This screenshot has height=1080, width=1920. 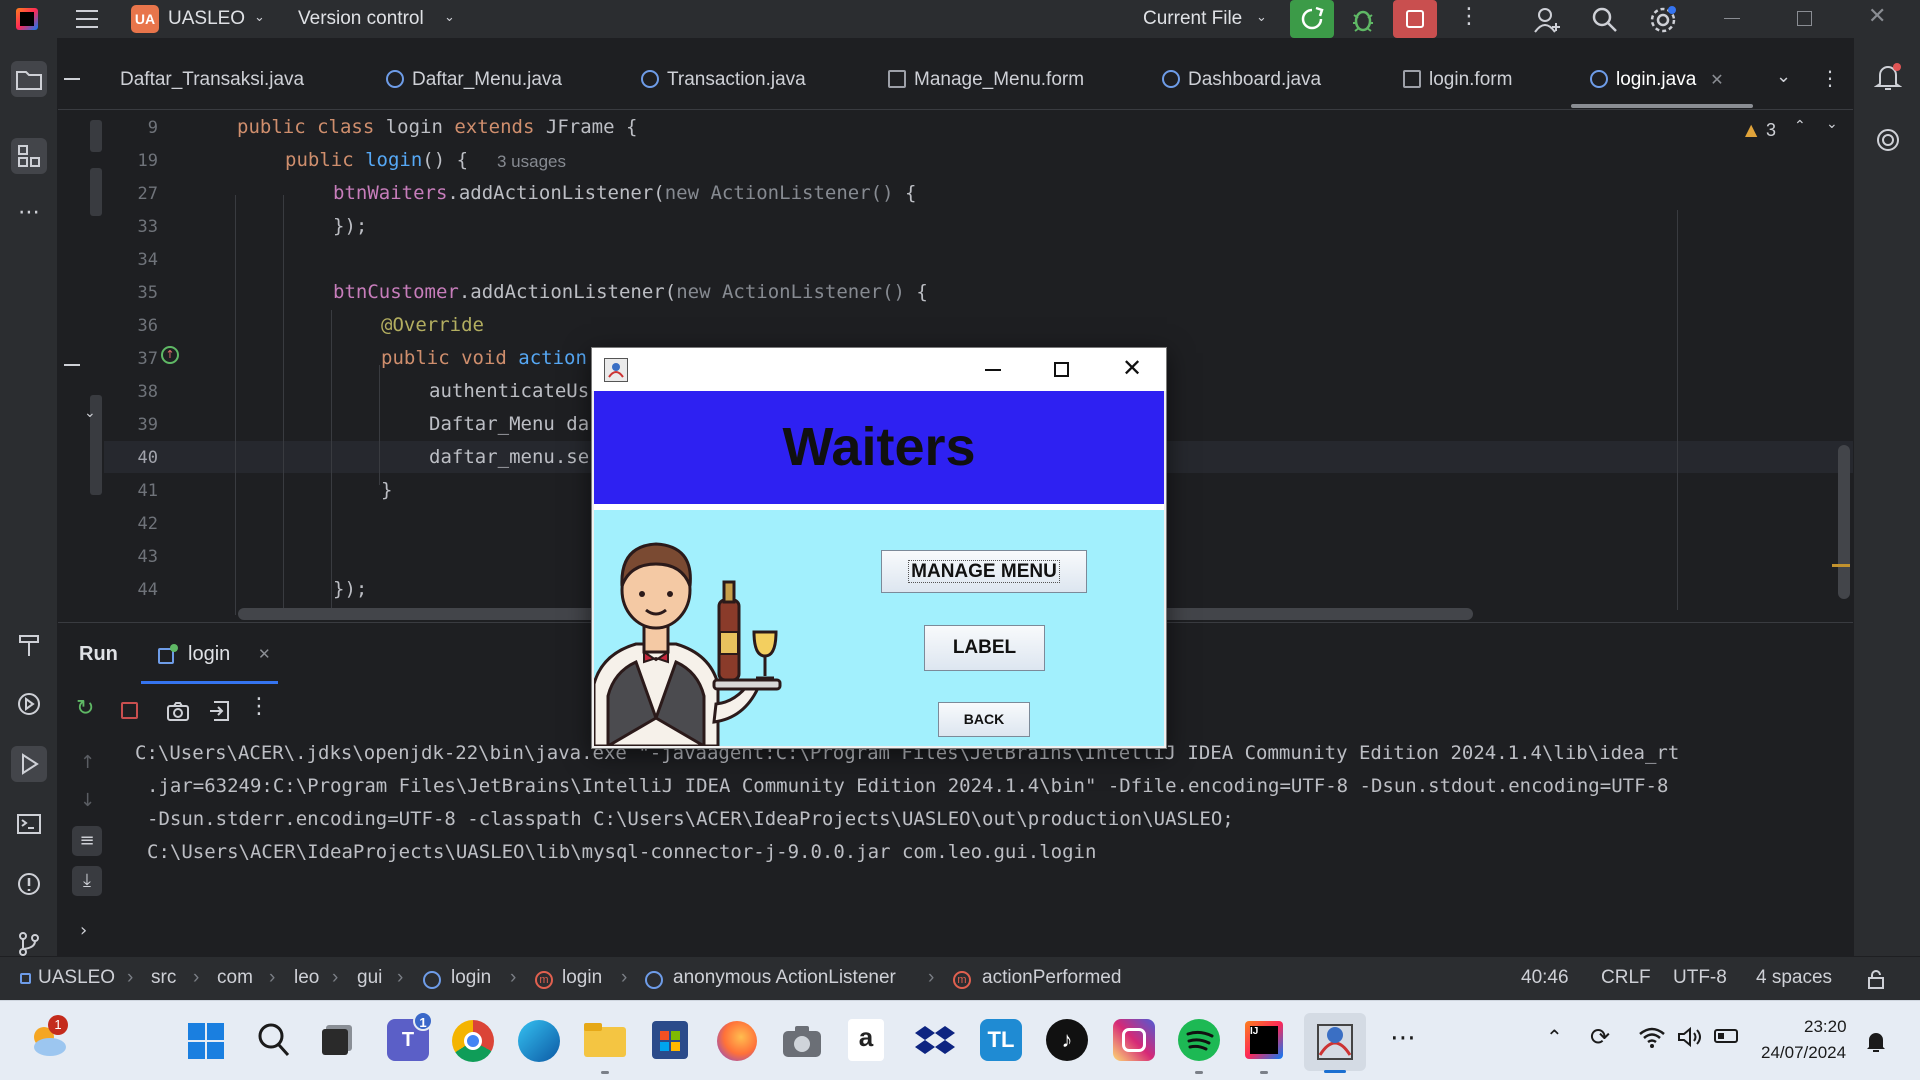 What do you see at coordinates (1134, 1040) in the screenshot?
I see `instagram-icon` at bounding box center [1134, 1040].